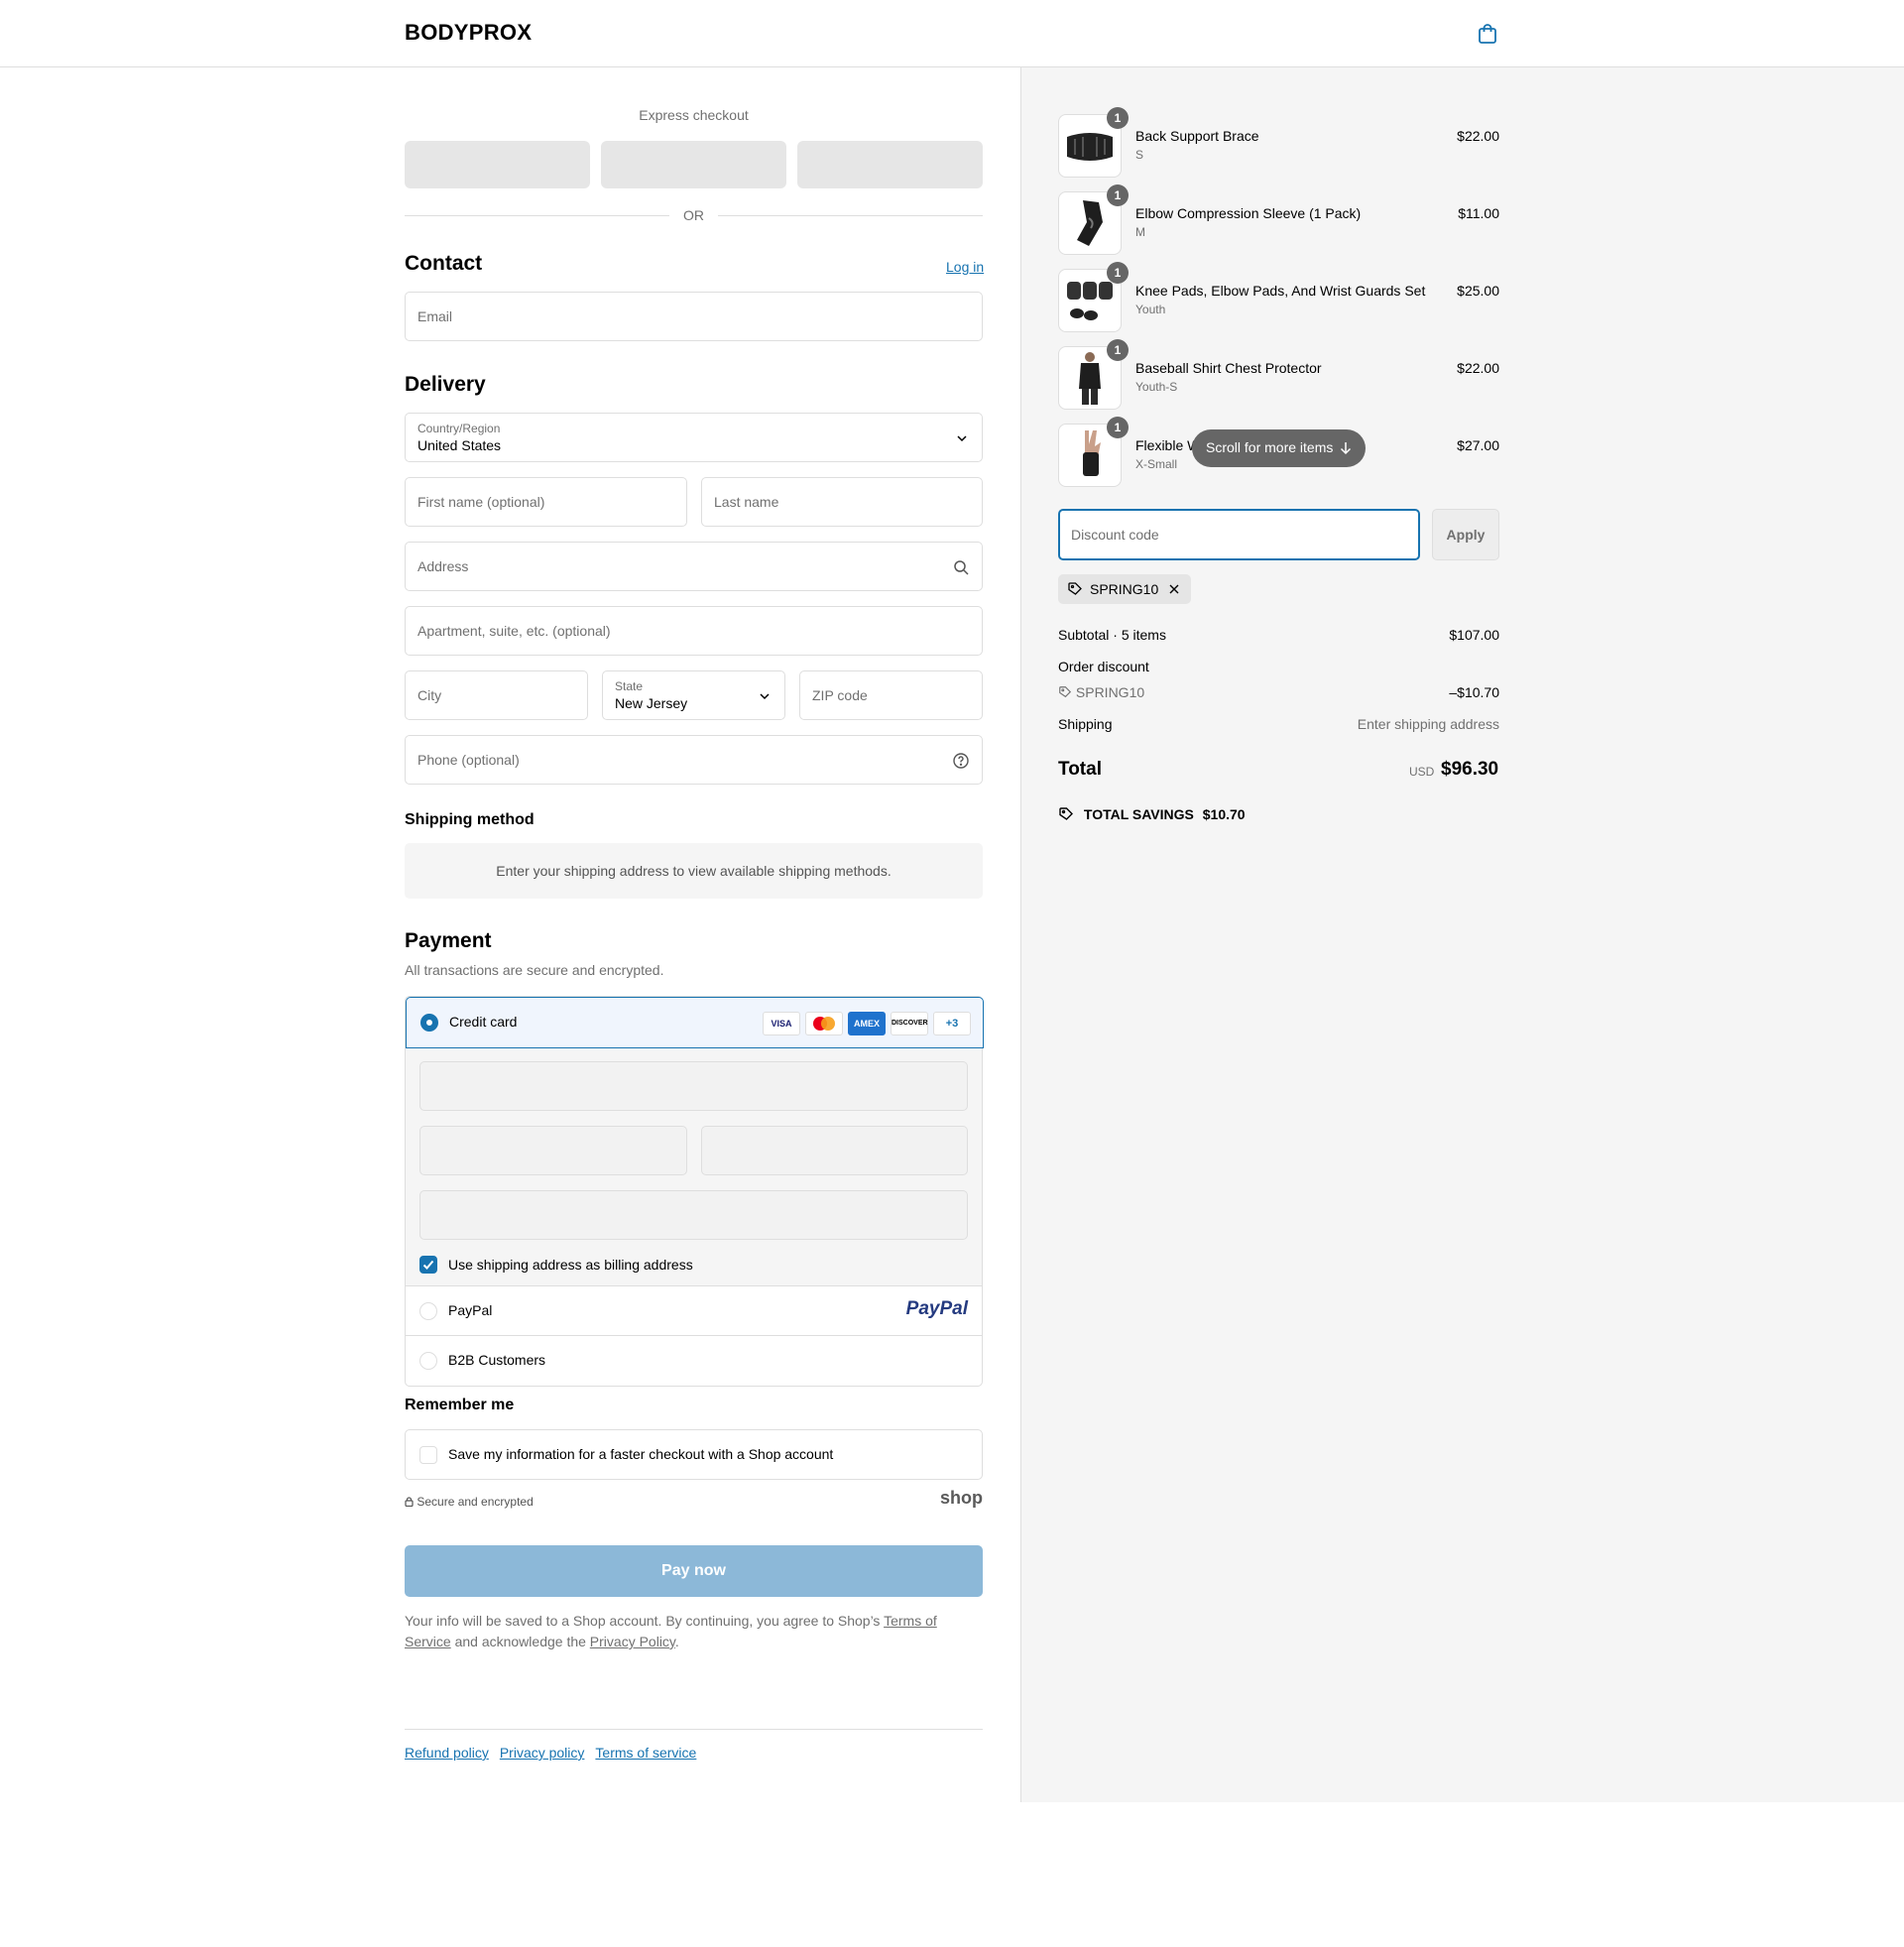  Describe the element at coordinates (444, 263) in the screenshot. I see `contact-title: Contact` at that location.